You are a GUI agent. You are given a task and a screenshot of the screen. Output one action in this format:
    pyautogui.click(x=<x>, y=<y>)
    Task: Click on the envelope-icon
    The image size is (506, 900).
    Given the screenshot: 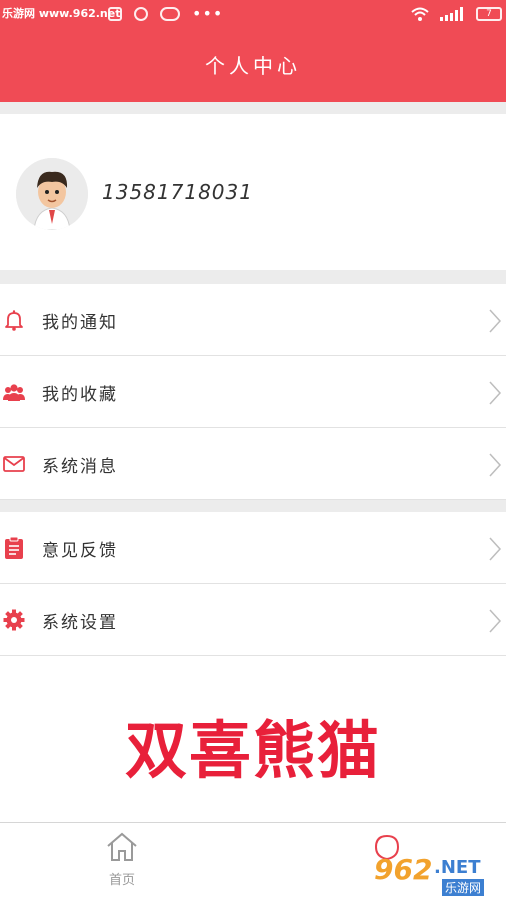 What is the action you would take?
    pyautogui.click(x=14, y=464)
    